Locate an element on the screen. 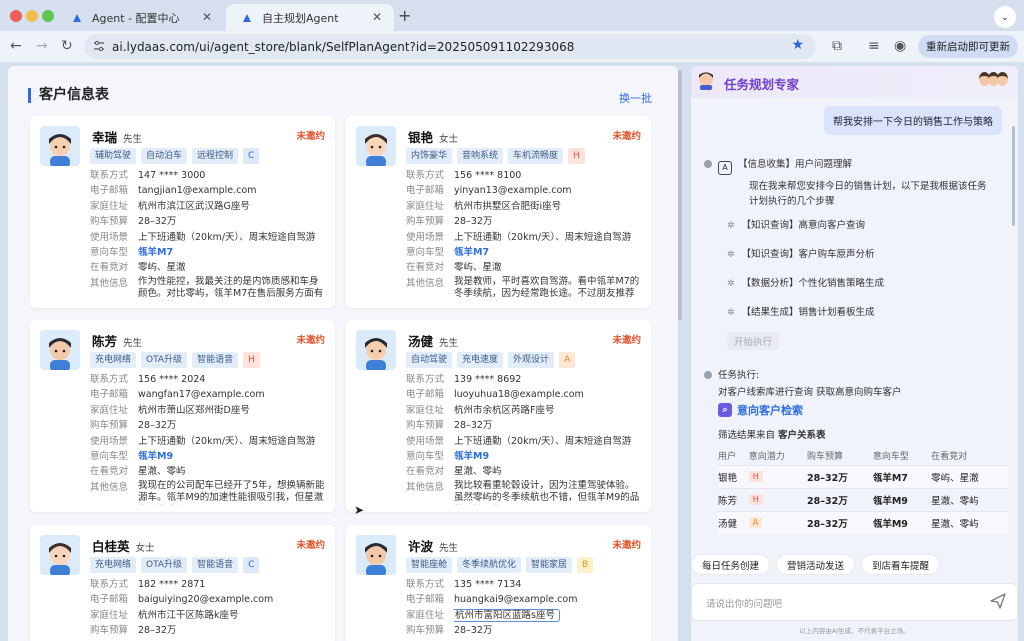 This screenshot has height=641, width=1024. intent-search-link: ⌕ 意向客户检索 is located at coordinates (760, 410).